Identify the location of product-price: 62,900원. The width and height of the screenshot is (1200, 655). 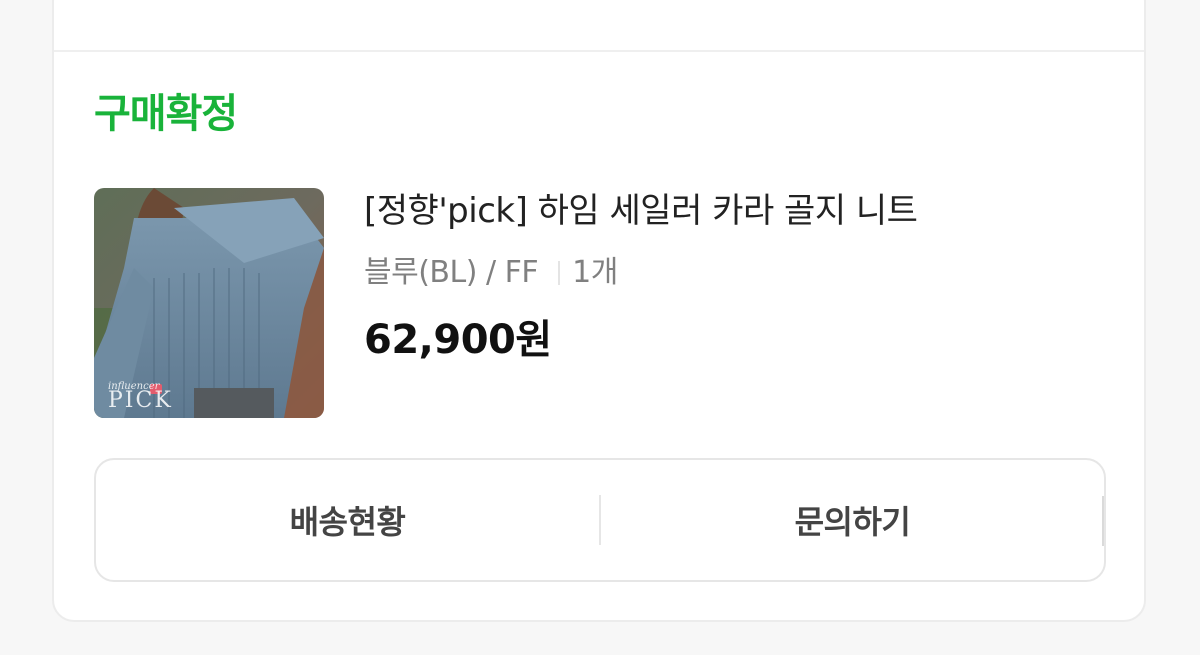
(458, 340).